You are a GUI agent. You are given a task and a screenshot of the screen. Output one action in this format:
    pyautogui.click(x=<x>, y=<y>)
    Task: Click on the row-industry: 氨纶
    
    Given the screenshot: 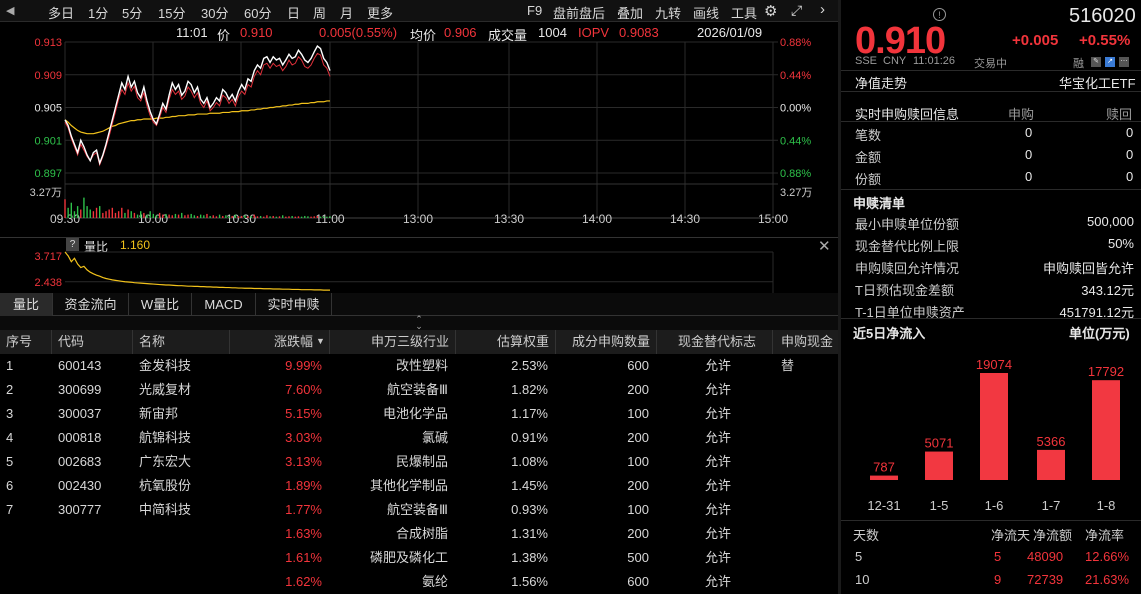 What is the action you would take?
    pyautogui.click(x=434, y=581)
    